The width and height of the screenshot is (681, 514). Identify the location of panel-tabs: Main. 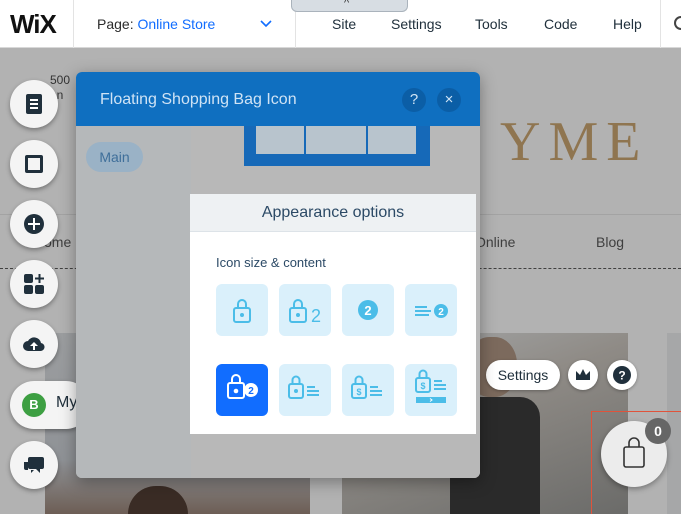
(133, 302).